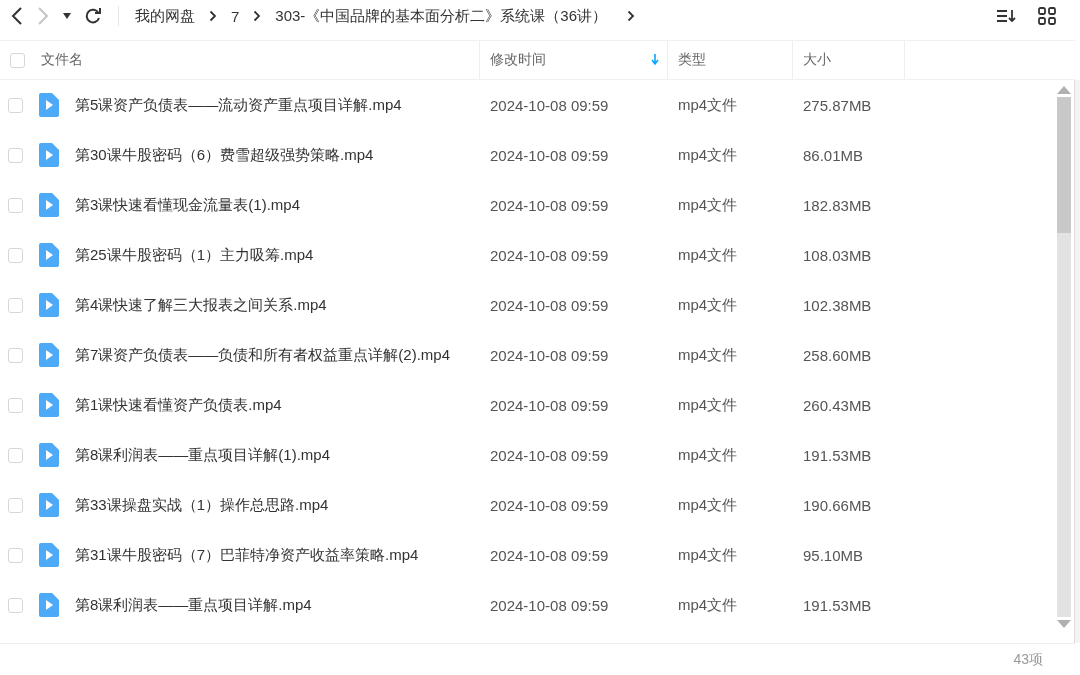  Describe the element at coordinates (201, 305) in the screenshot. I see `file-name: 第4课快速了解三大报表之间关系.mp4` at that location.